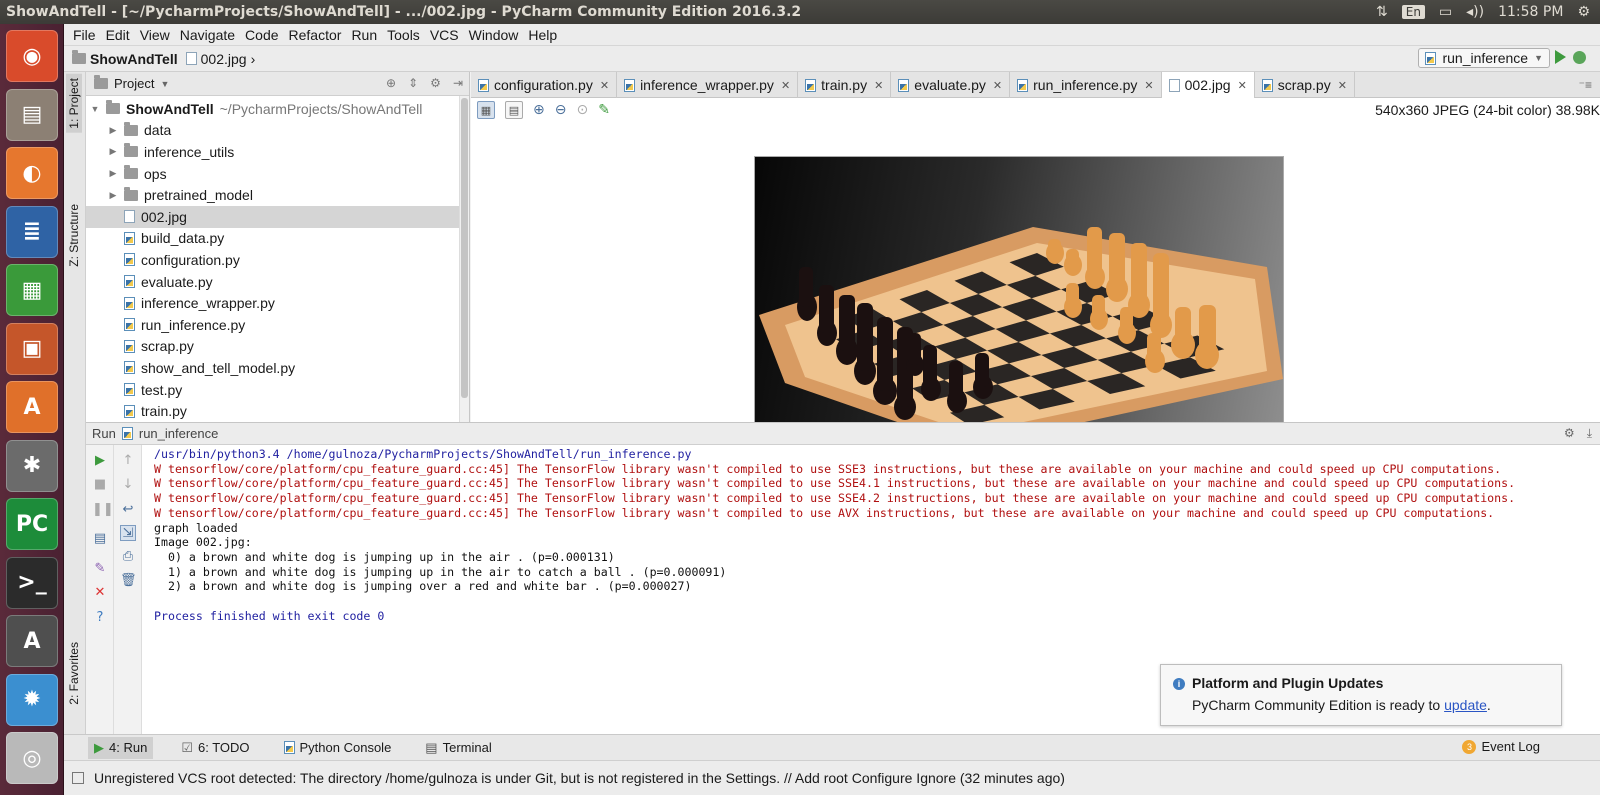 The height and width of the screenshot is (795, 1600). What do you see at coordinates (1583, 12) in the screenshot?
I see `power-icon: ⚙` at bounding box center [1583, 12].